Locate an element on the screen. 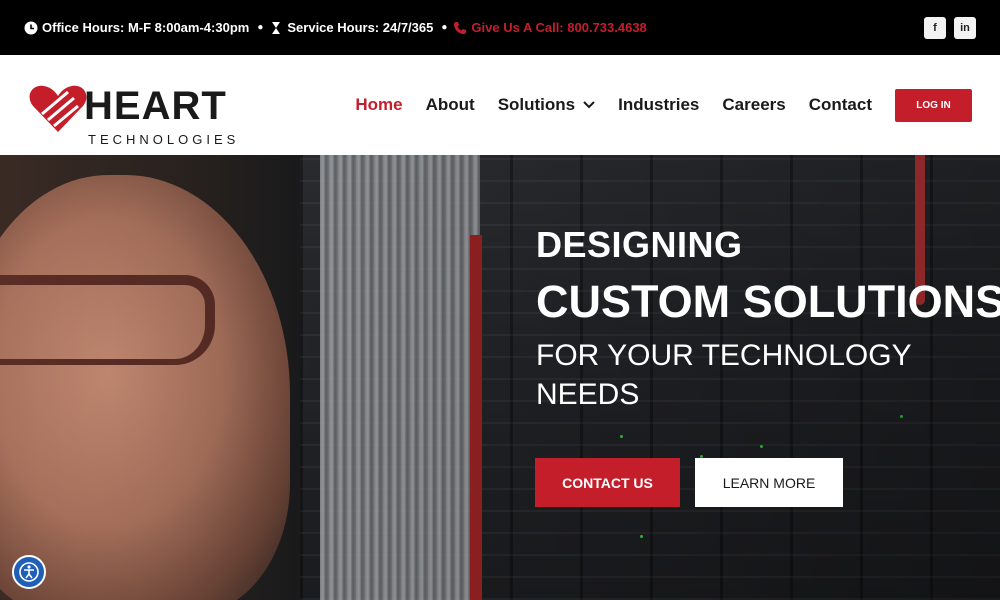  logo: HEART TECHNOLOGIES is located at coordinates (143, 108).